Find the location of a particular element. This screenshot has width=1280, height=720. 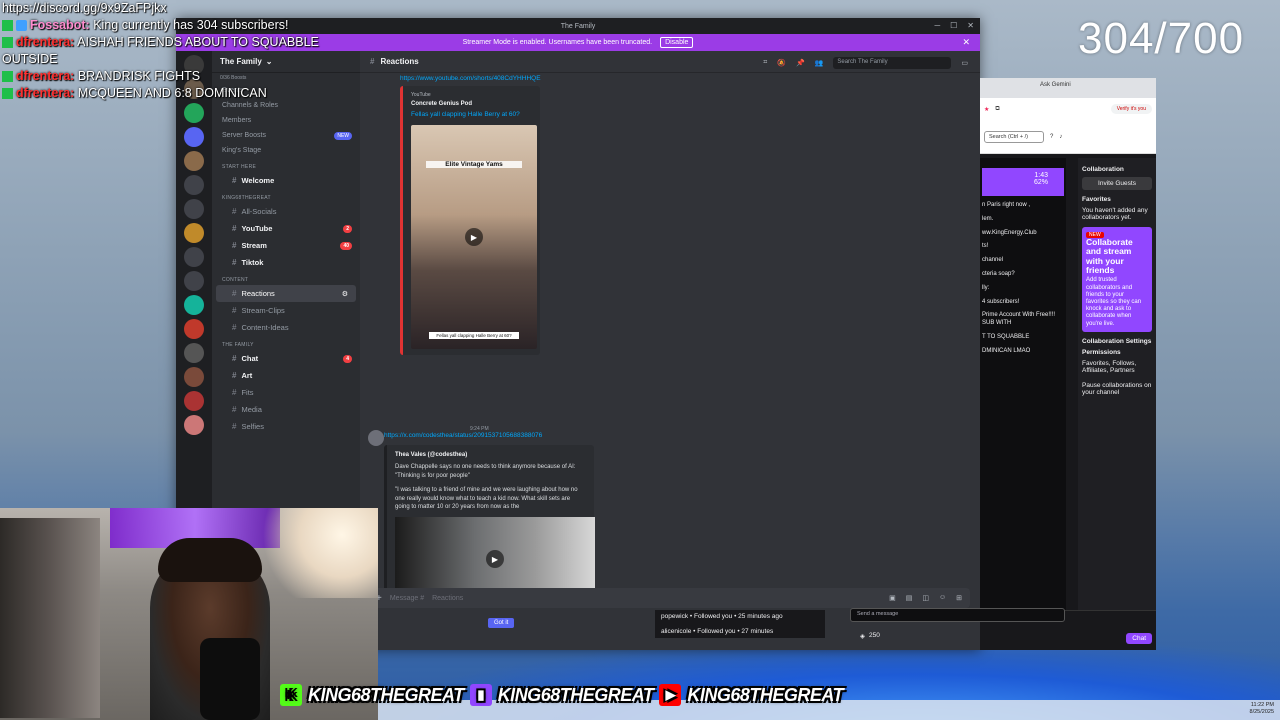

close-icon: ✕ is located at coordinates (970, 25).